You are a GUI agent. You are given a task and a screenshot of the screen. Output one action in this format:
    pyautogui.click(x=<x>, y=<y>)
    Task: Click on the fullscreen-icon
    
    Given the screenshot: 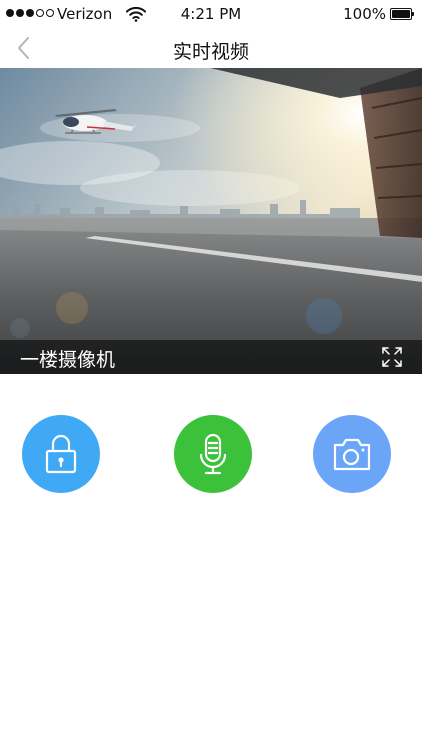 What is the action you would take?
    pyautogui.click(x=392, y=357)
    